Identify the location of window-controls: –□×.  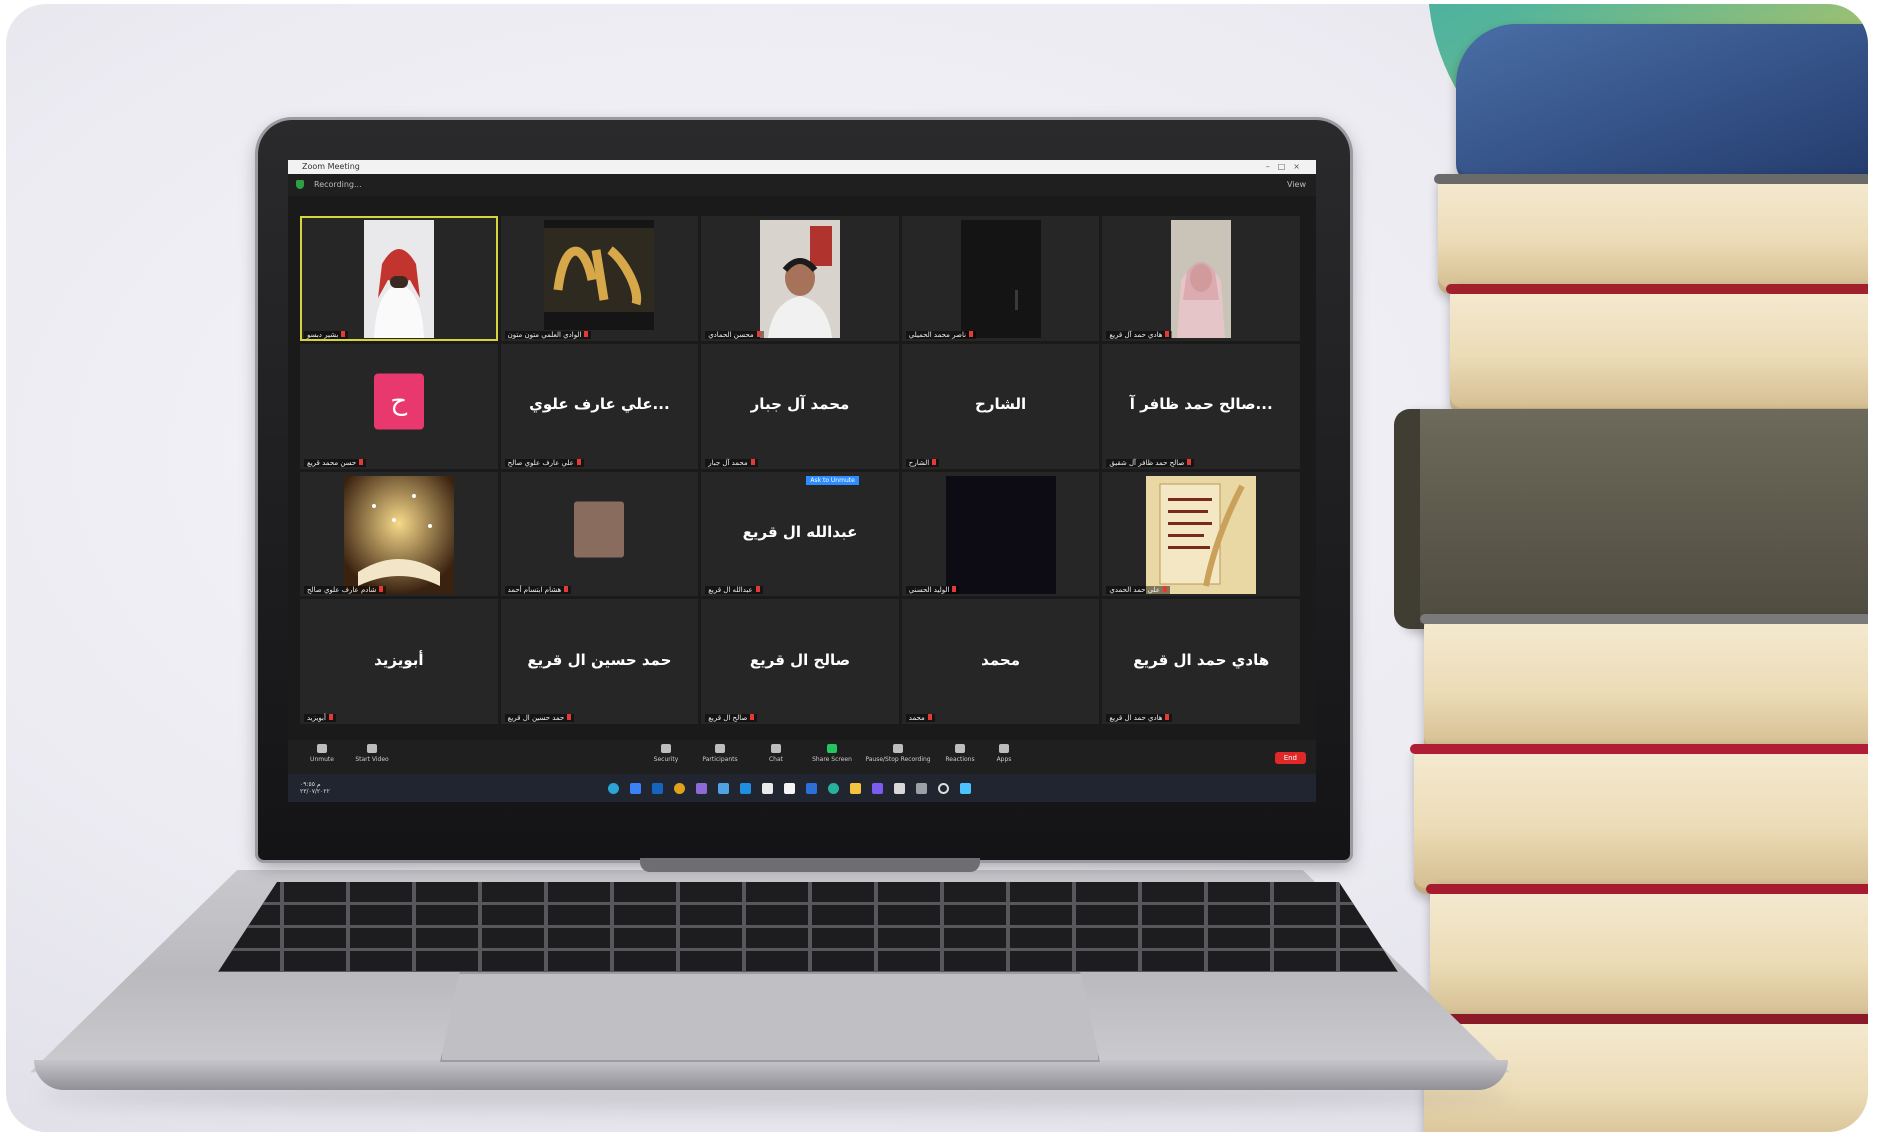
(1287, 167).